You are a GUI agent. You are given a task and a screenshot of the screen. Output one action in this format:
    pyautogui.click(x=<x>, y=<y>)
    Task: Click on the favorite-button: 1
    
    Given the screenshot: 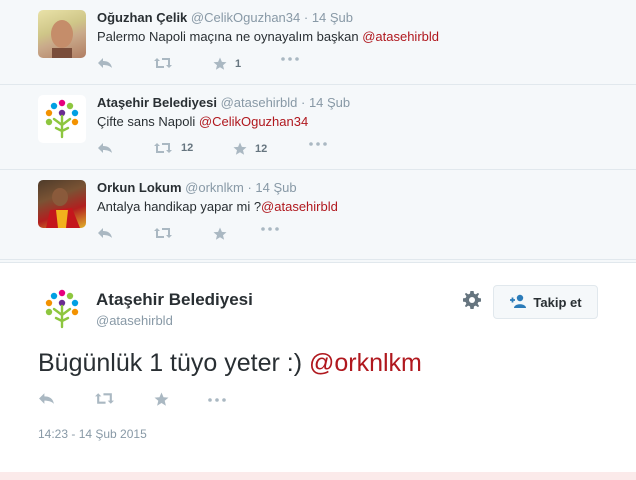 What is the action you would take?
    pyautogui.click(x=227, y=64)
    